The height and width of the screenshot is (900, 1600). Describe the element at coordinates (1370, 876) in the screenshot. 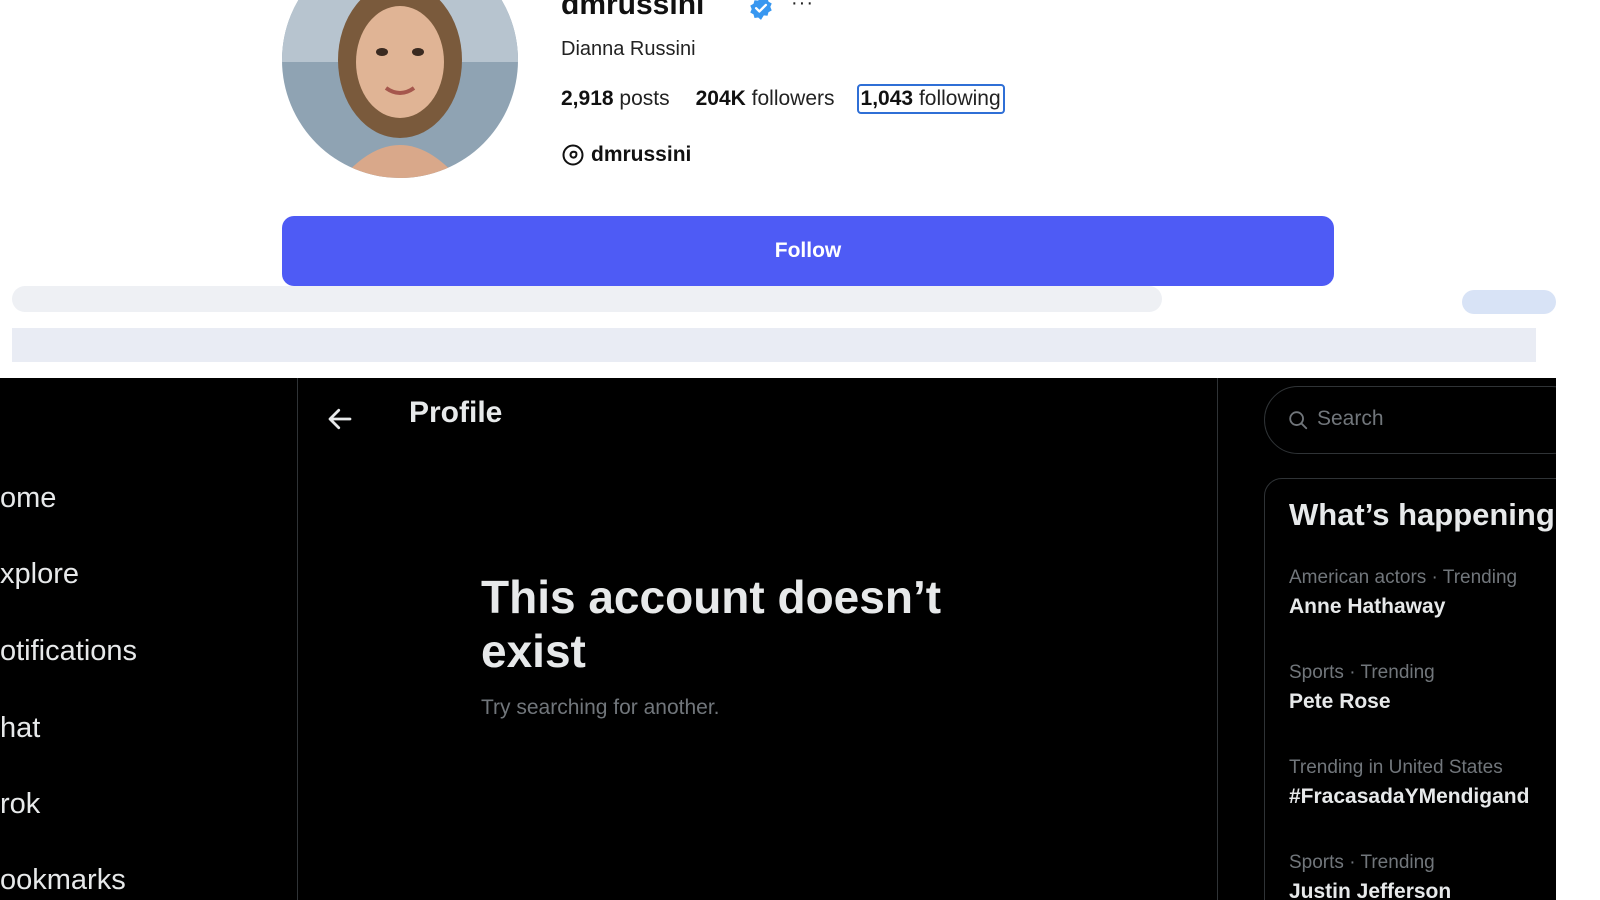

I see `trend-item: Sports · Trending Justin Jefferson` at that location.